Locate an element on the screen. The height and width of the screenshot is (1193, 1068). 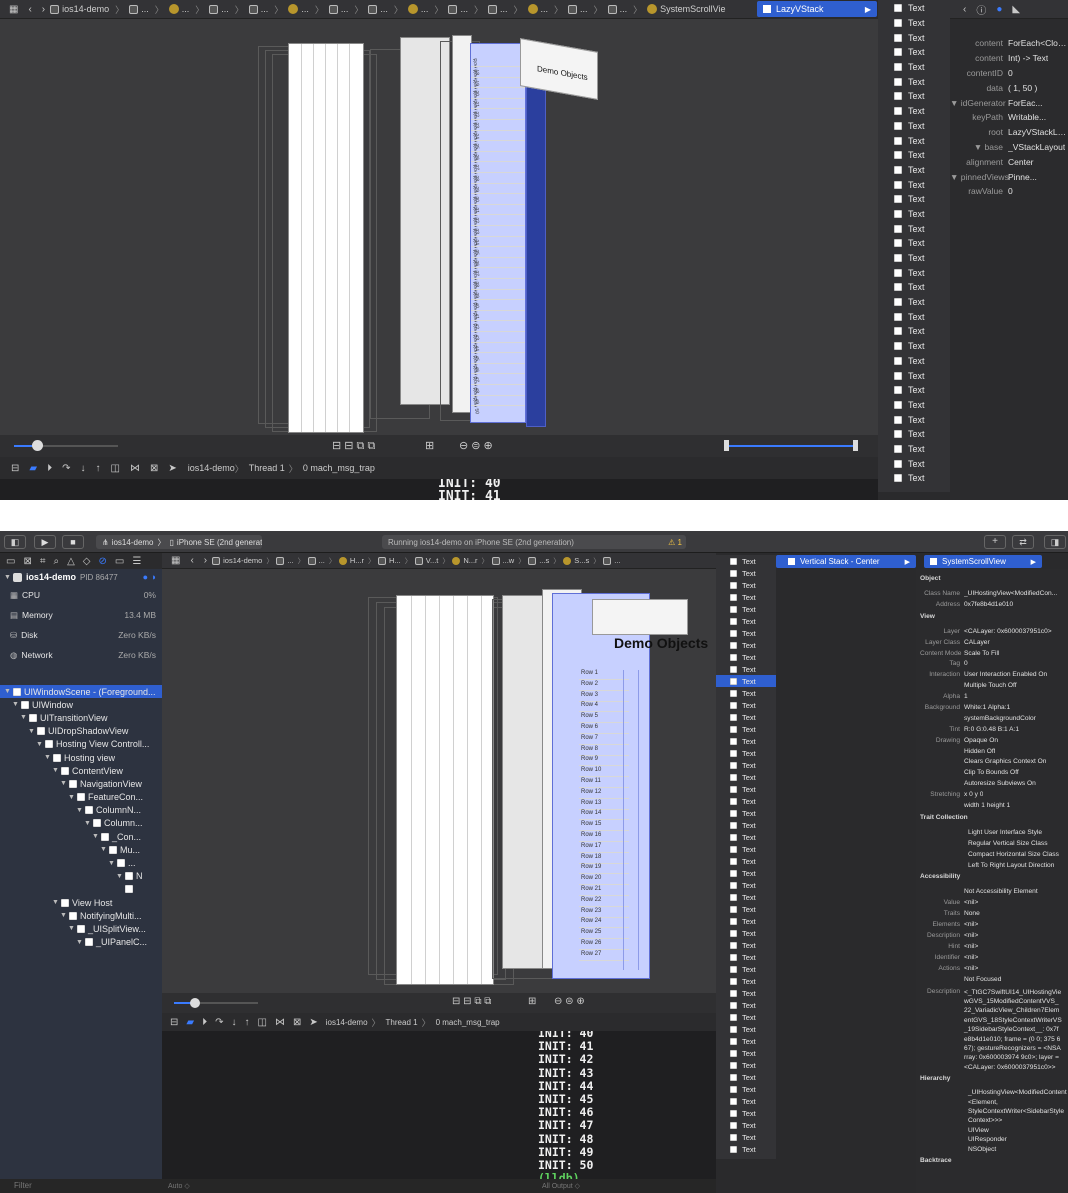
breadcrumb-item: ...w is located at coordinates (502, 560).